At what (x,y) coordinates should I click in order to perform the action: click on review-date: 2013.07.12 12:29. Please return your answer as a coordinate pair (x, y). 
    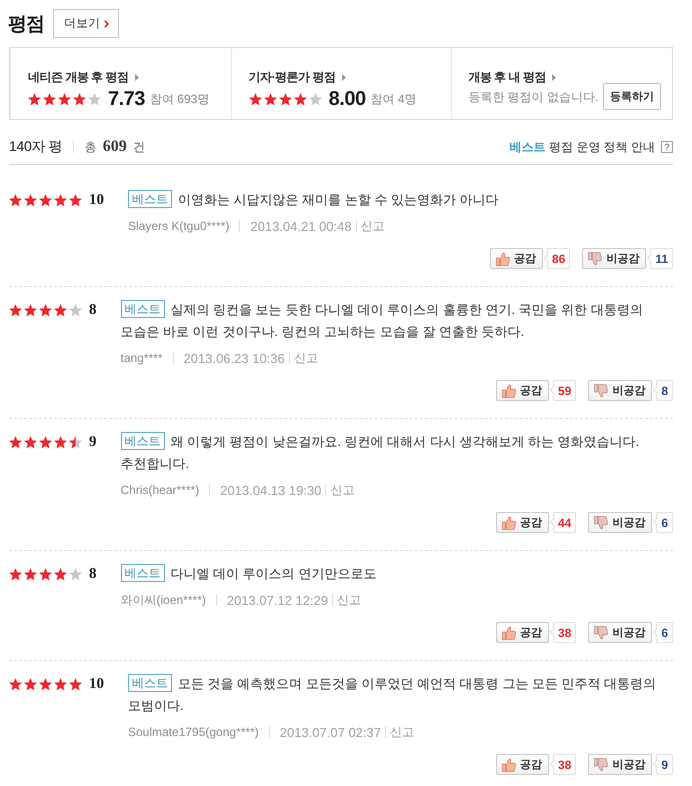
    Looking at the image, I should click on (277, 600).